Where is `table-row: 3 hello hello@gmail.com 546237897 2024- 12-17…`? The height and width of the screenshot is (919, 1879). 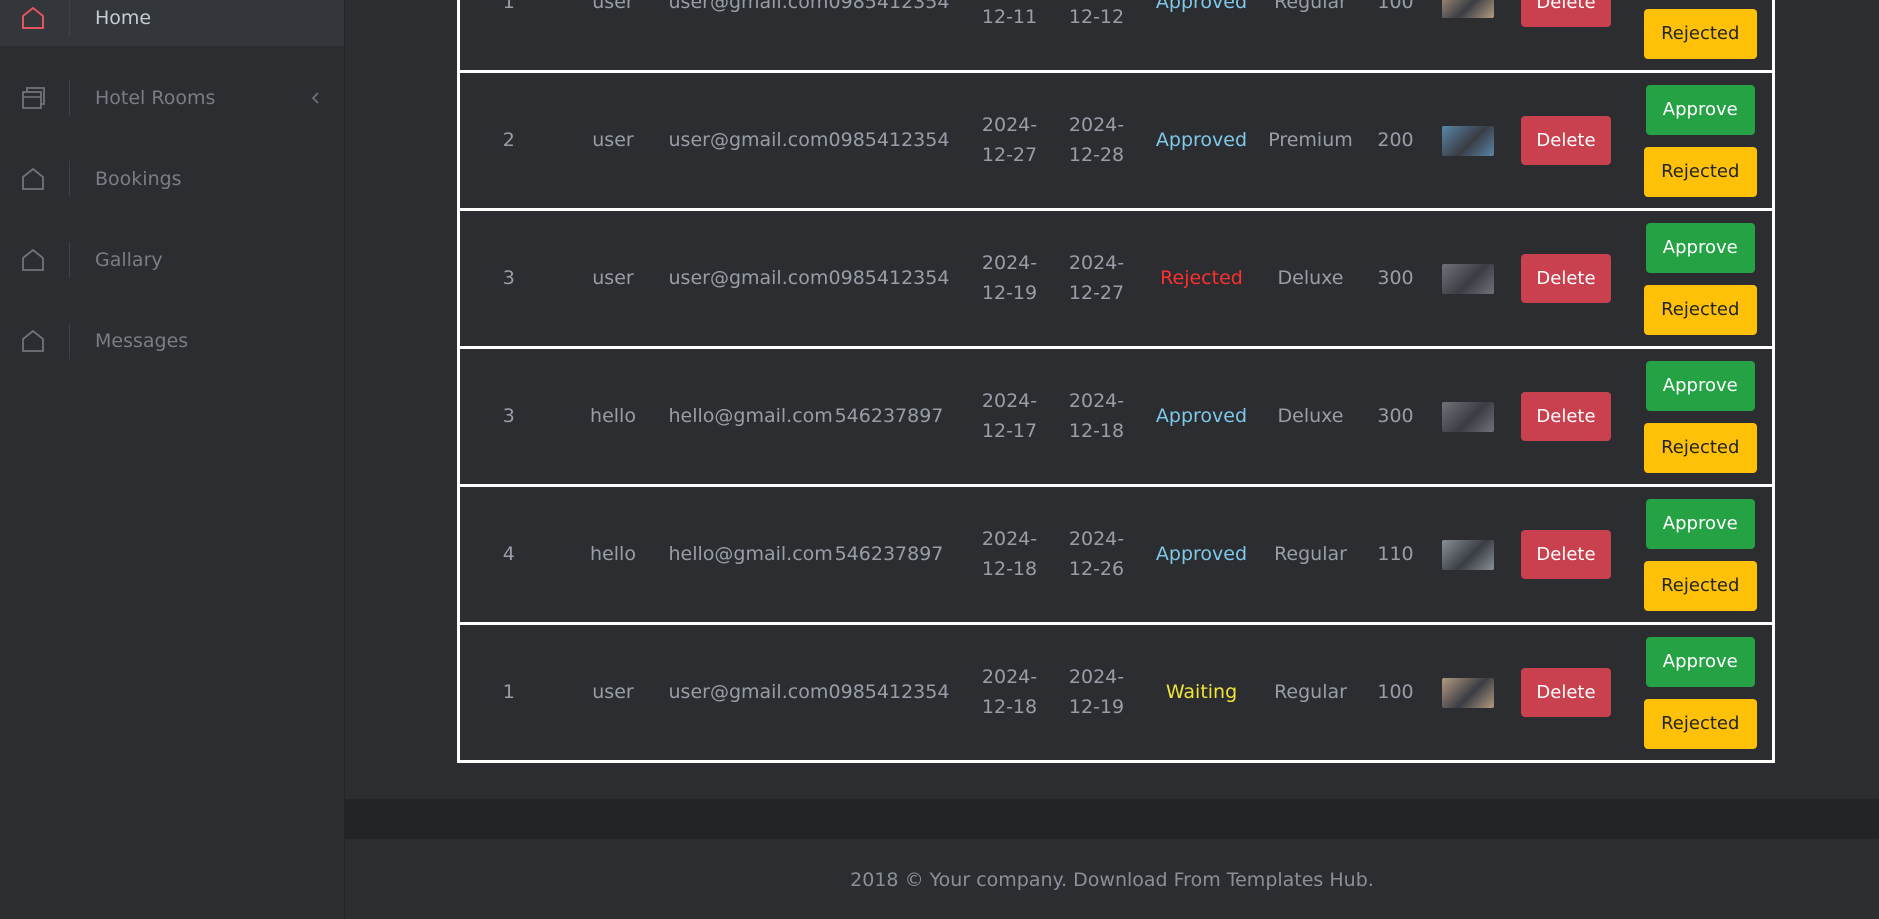
table-row: 3 hello hello@gmail.com 546237897 2024- 12-17… is located at coordinates (1116, 416).